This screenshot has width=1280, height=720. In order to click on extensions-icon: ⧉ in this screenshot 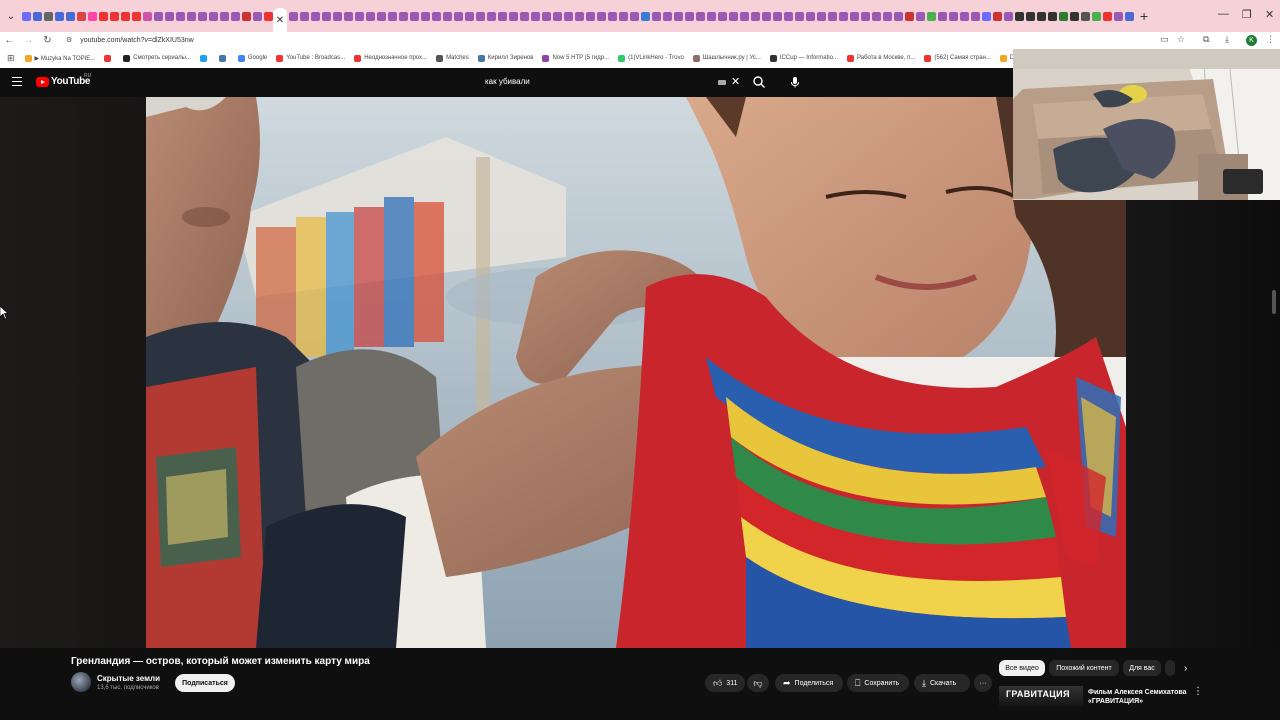, I will do `click(1206, 39)`.